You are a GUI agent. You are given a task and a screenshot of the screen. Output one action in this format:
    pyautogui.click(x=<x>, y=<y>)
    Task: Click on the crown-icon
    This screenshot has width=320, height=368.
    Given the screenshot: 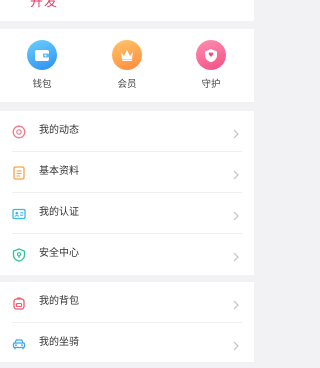 What is the action you would take?
    pyautogui.click(x=127, y=55)
    